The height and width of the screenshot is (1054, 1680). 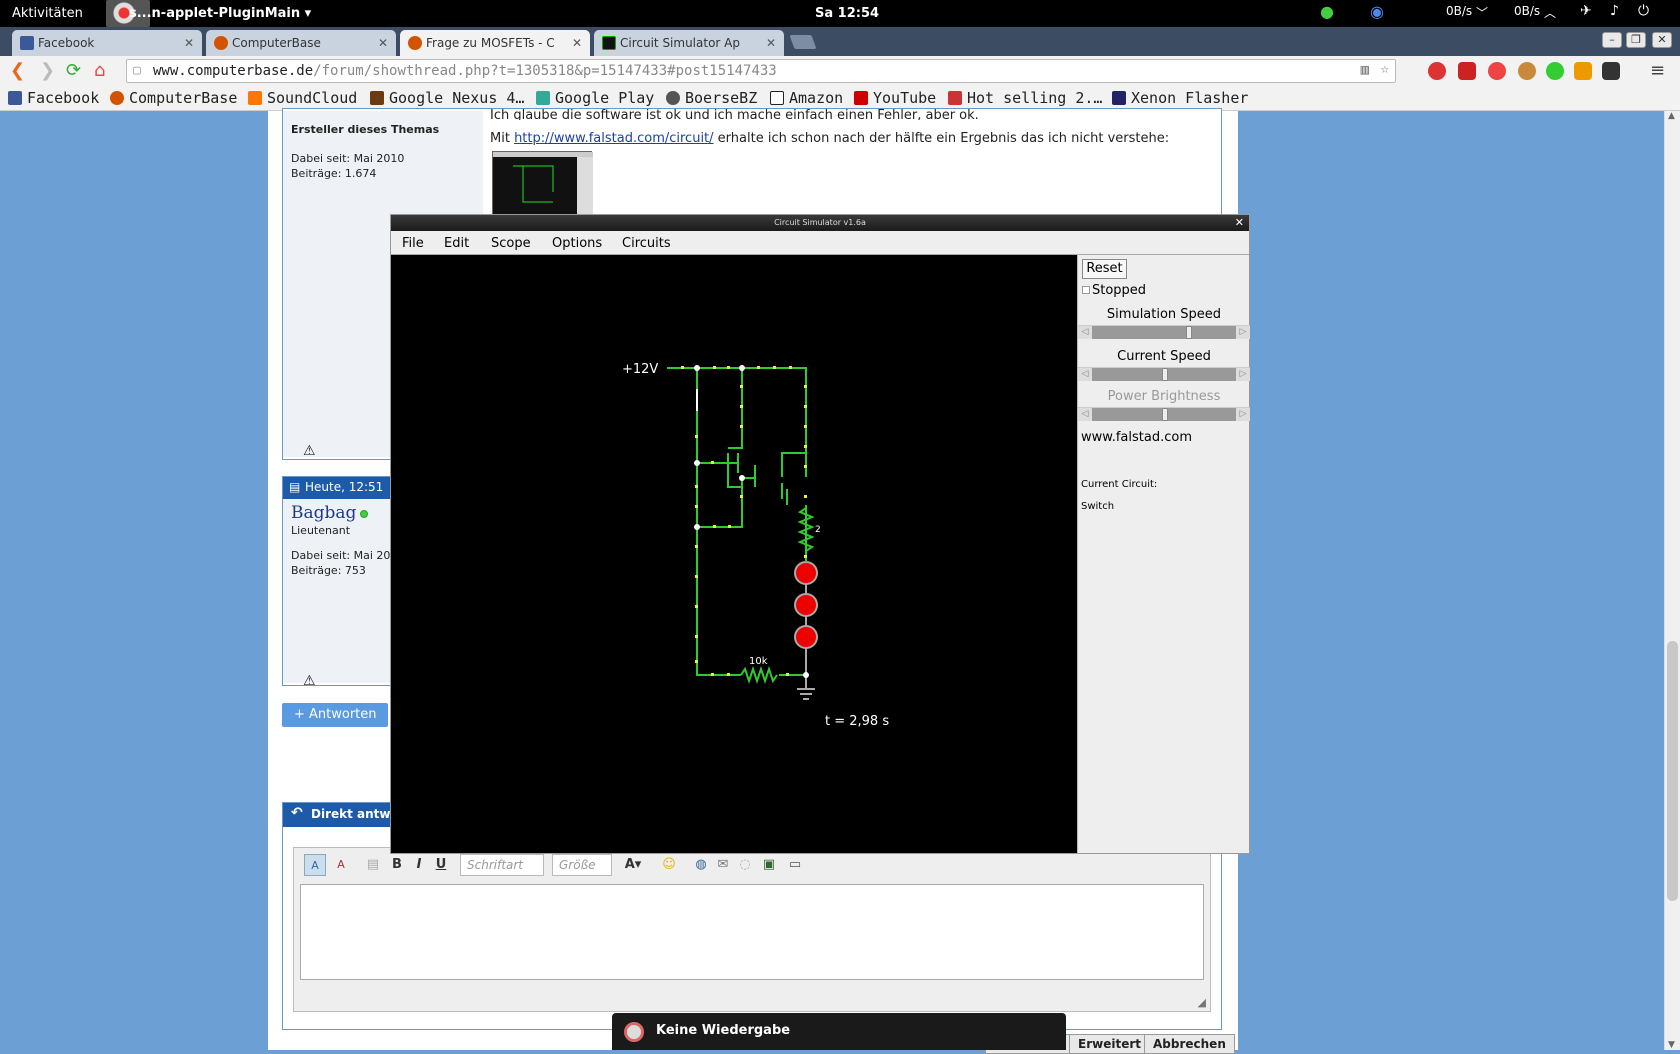 What do you see at coordinates (847, 13) in the screenshot?
I see `clock: Sa 12:54` at bounding box center [847, 13].